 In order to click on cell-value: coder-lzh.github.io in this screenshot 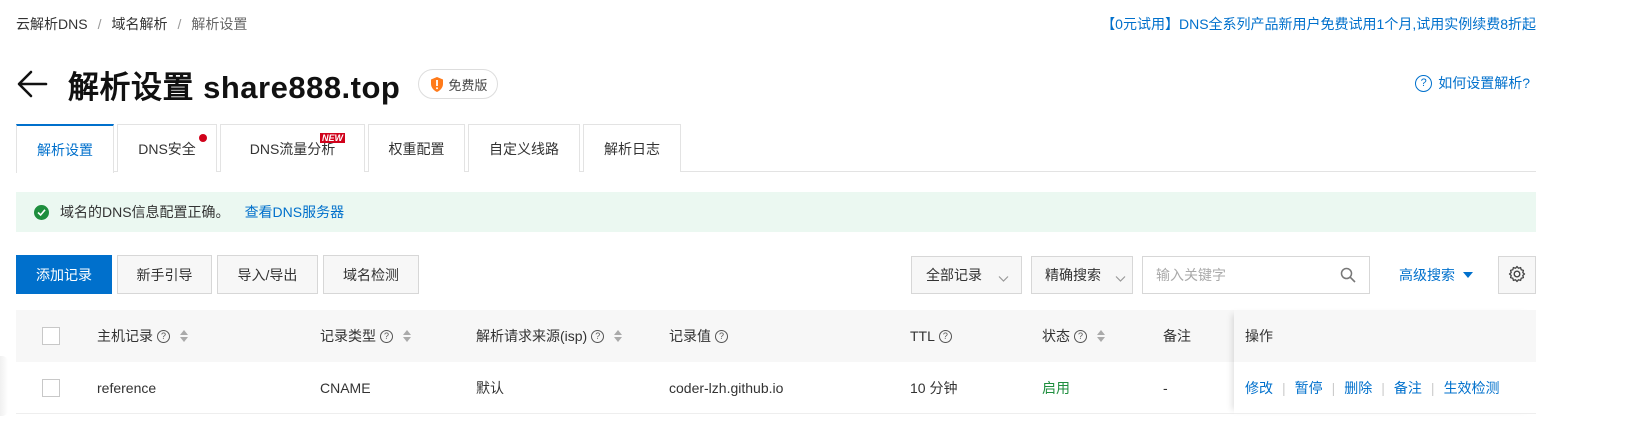, I will do `click(726, 388)`.